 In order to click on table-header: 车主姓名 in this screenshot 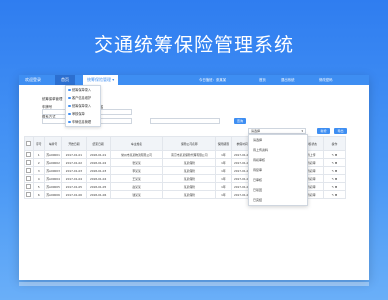, I will do `click(136, 143)`.